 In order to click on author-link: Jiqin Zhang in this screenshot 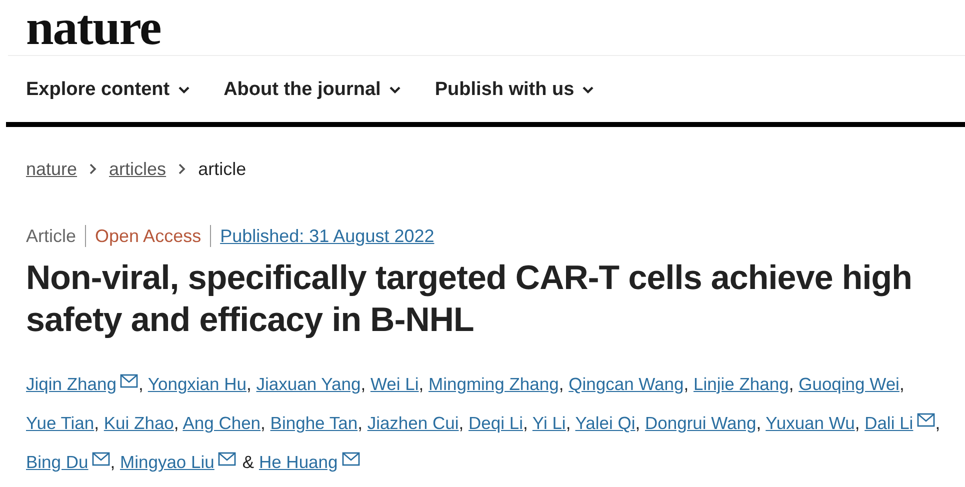, I will do `click(71, 384)`.